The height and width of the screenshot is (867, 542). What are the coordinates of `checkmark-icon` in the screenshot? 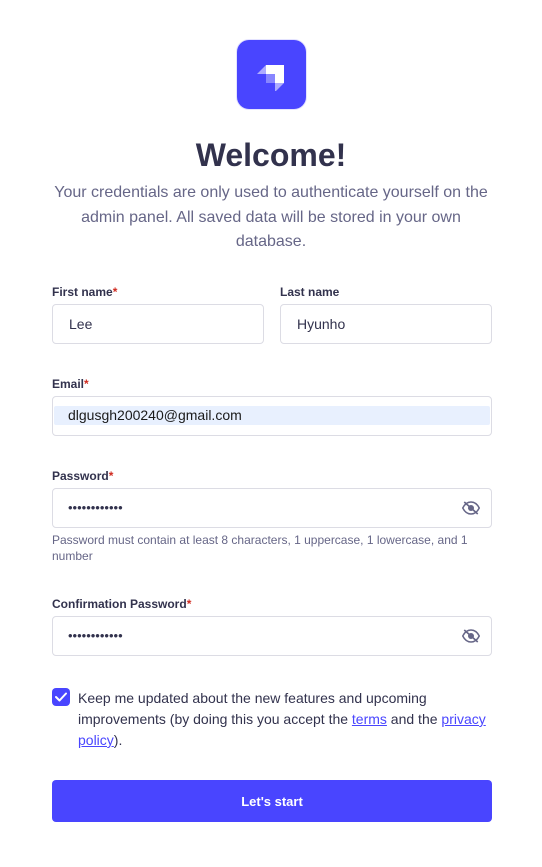 It's located at (61, 697).